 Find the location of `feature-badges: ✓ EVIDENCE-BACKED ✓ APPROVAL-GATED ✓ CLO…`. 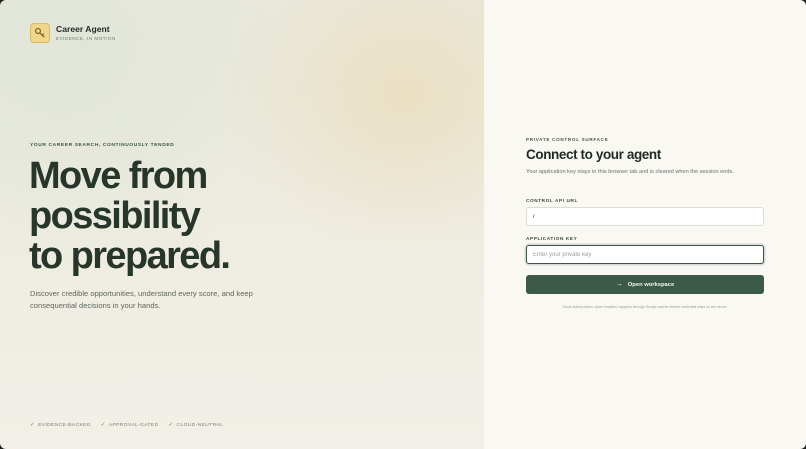

feature-badges: ✓ EVIDENCE-BACKED ✓ APPROVAL-GATED ✓ CLO… is located at coordinates (126, 425).